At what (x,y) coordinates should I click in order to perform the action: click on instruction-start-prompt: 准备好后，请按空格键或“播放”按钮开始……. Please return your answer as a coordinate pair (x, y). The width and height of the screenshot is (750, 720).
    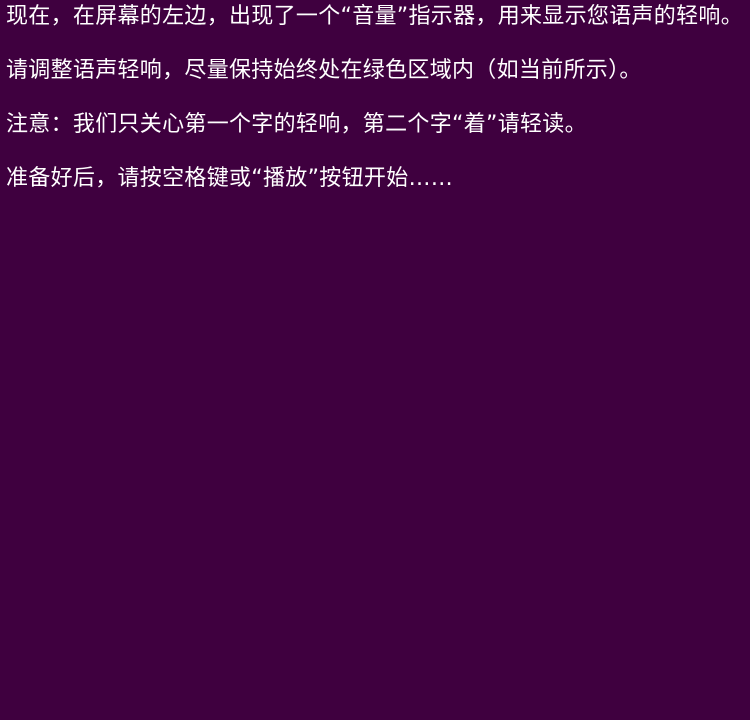
    Looking at the image, I should click on (230, 178).